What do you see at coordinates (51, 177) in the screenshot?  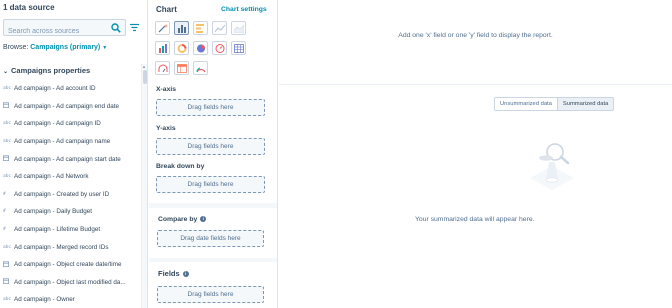 I see `property-label: Ad campaign - Ad Network` at bounding box center [51, 177].